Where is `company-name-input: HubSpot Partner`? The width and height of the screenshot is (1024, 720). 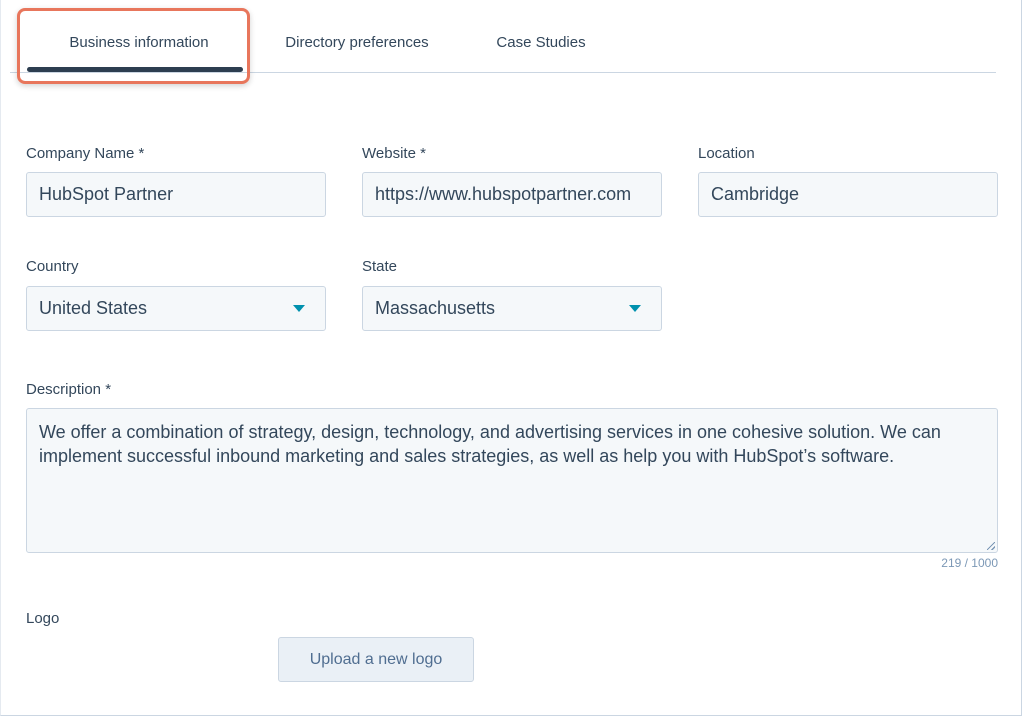
company-name-input: HubSpot Partner is located at coordinates (176, 194).